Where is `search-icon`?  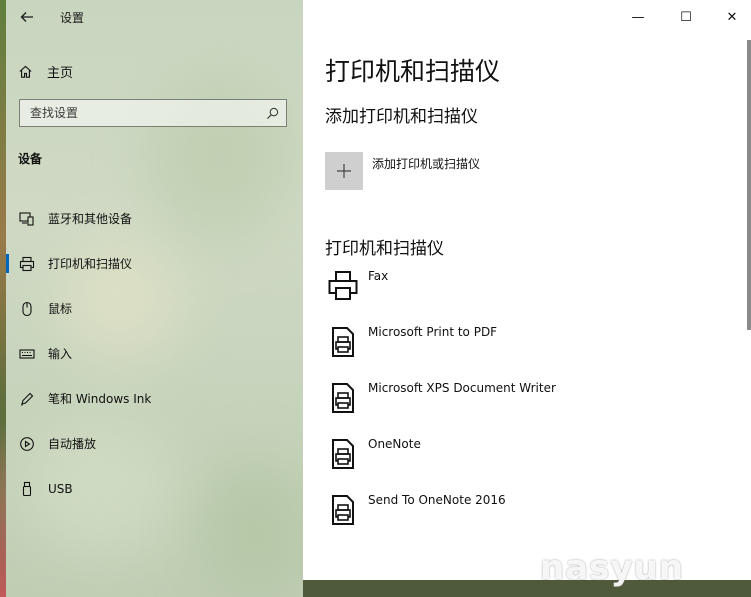
search-icon is located at coordinates (272, 113).